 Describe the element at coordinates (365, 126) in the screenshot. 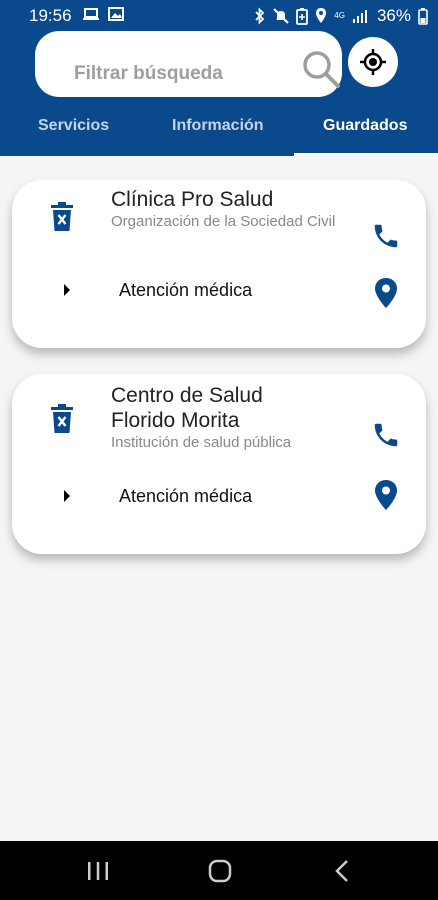

I see `tab-guardados: Guardados` at that location.